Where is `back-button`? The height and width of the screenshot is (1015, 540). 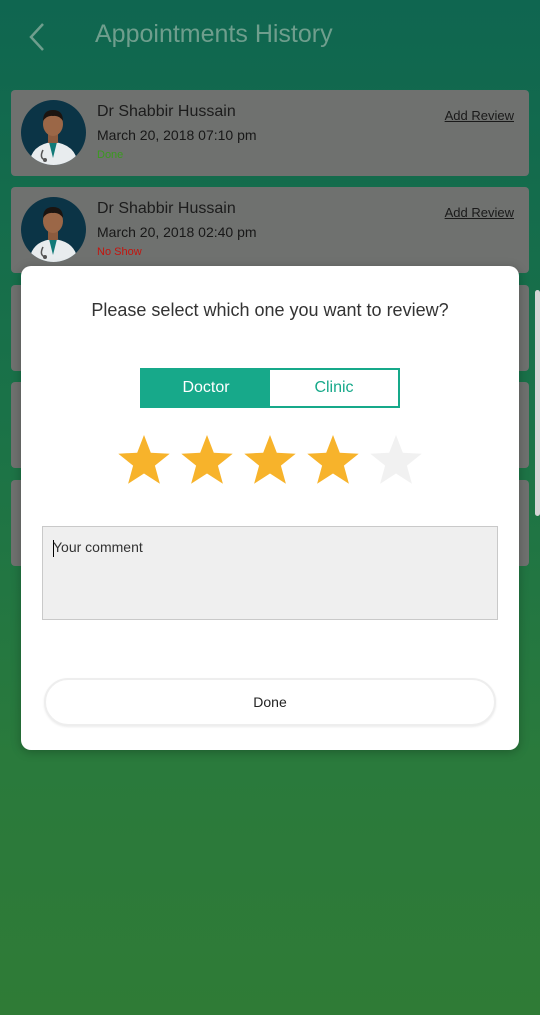
back-button is located at coordinates (39, 37).